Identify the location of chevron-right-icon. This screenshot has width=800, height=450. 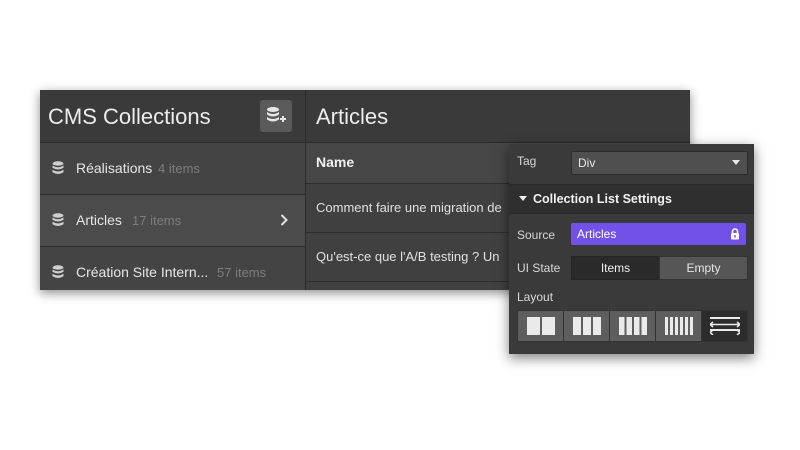
(284, 220).